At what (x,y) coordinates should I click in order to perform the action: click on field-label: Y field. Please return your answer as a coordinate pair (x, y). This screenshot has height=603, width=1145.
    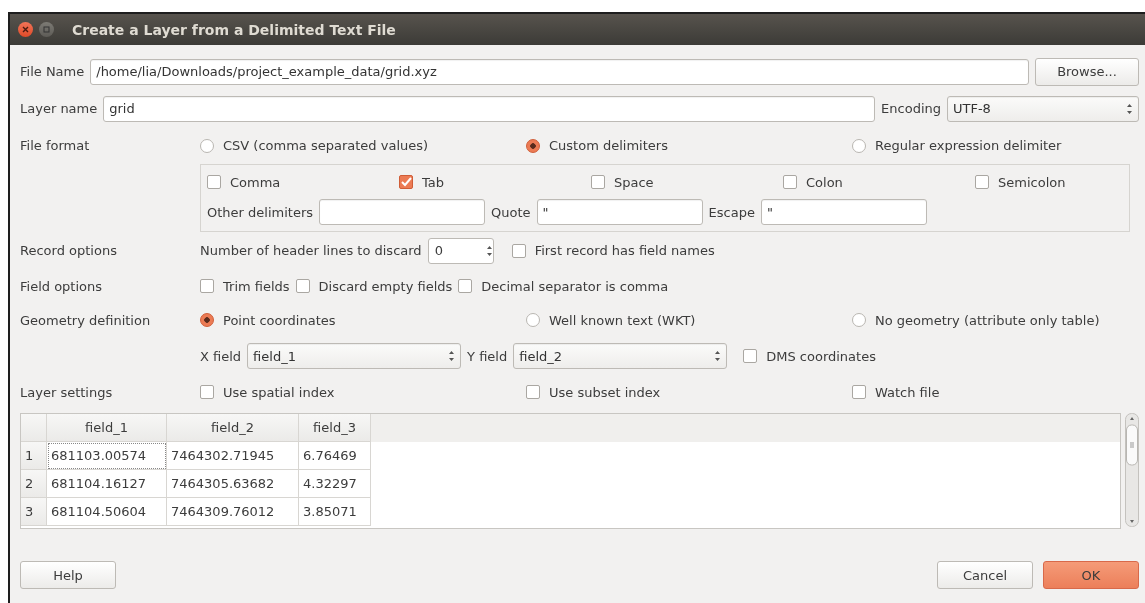
    Looking at the image, I should click on (487, 356).